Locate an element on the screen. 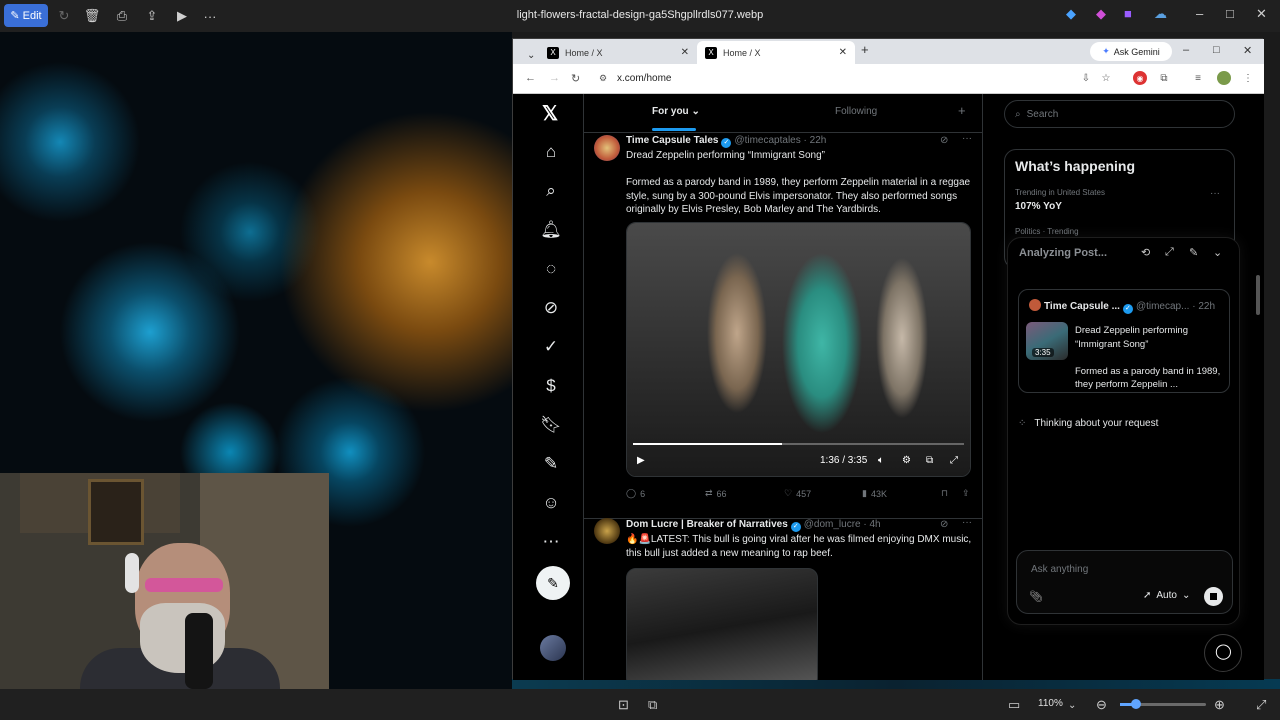 The height and width of the screenshot is (720, 1280). menu-icon: ⋮ is located at coordinates (1248, 78).